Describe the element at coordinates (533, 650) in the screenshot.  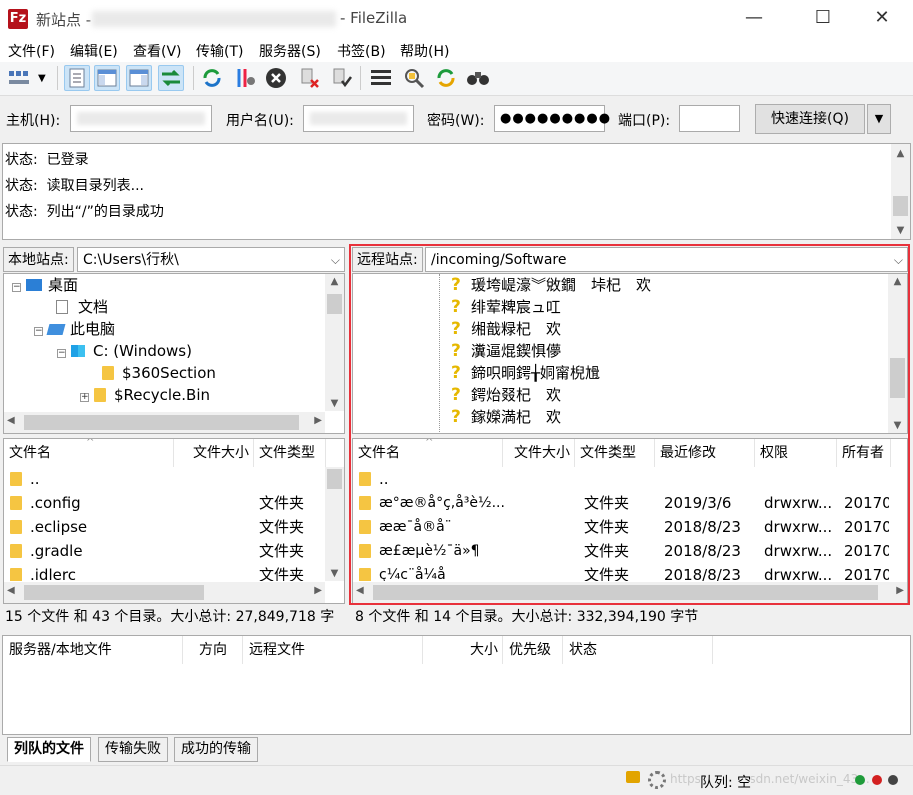
I see `queue-col-priority: 优先级` at that location.